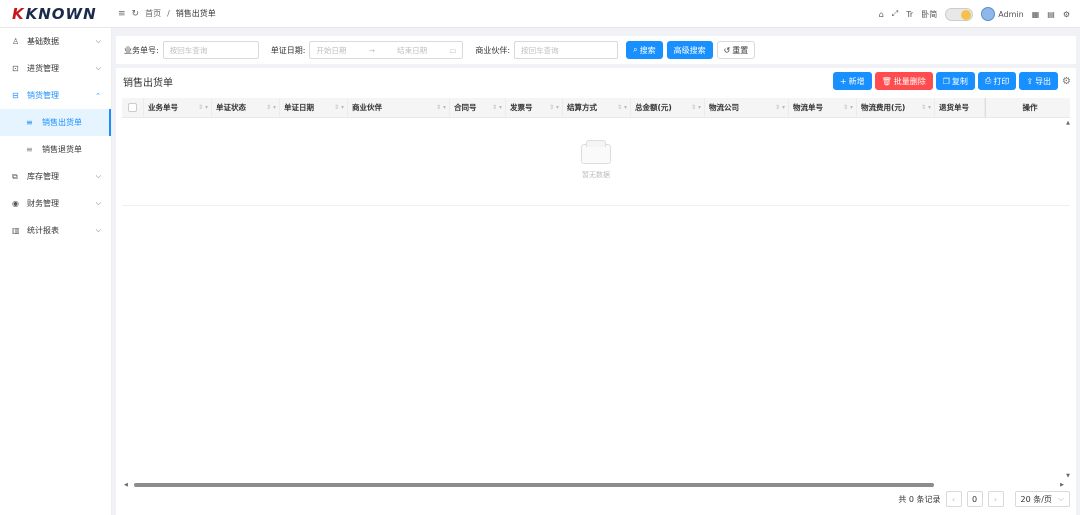 This screenshot has height=515, width=1080. What do you see at coordinates (988, 80) in the screenshot?
I see `printer-icon: ⎙` at bounding box center [988, 80].